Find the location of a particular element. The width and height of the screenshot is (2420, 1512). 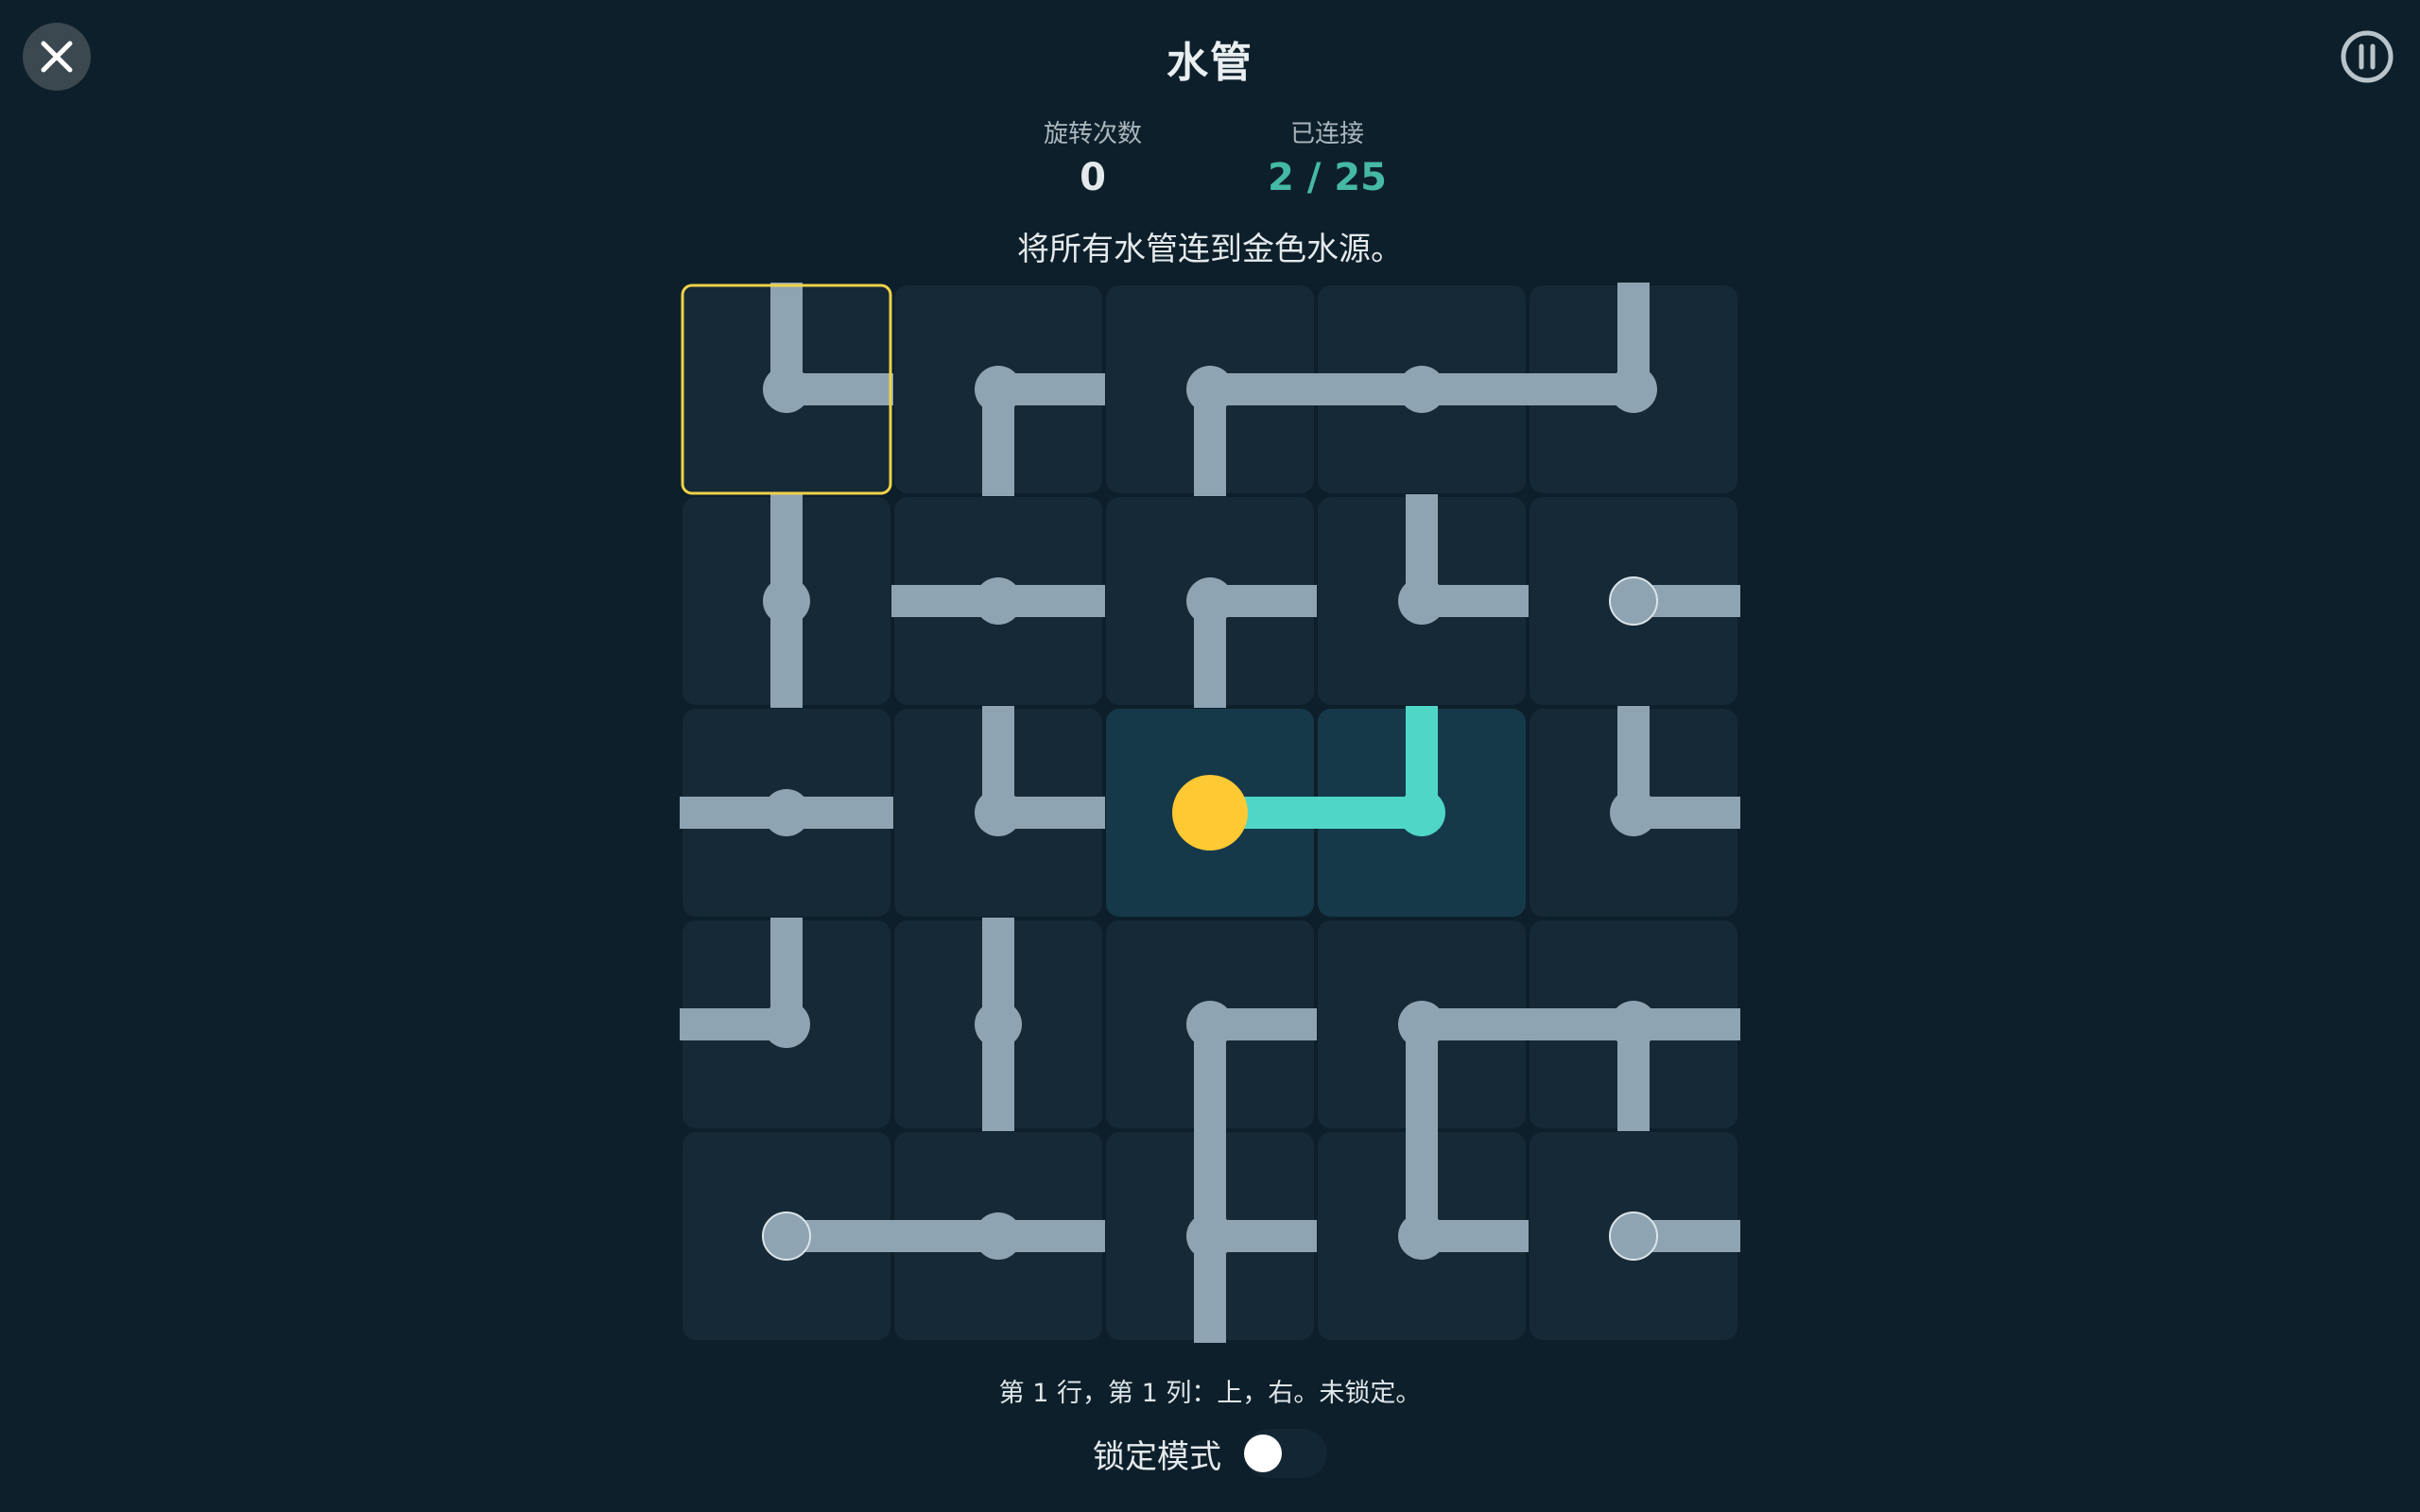

pause-icon is located at coordinates (2367, 56).